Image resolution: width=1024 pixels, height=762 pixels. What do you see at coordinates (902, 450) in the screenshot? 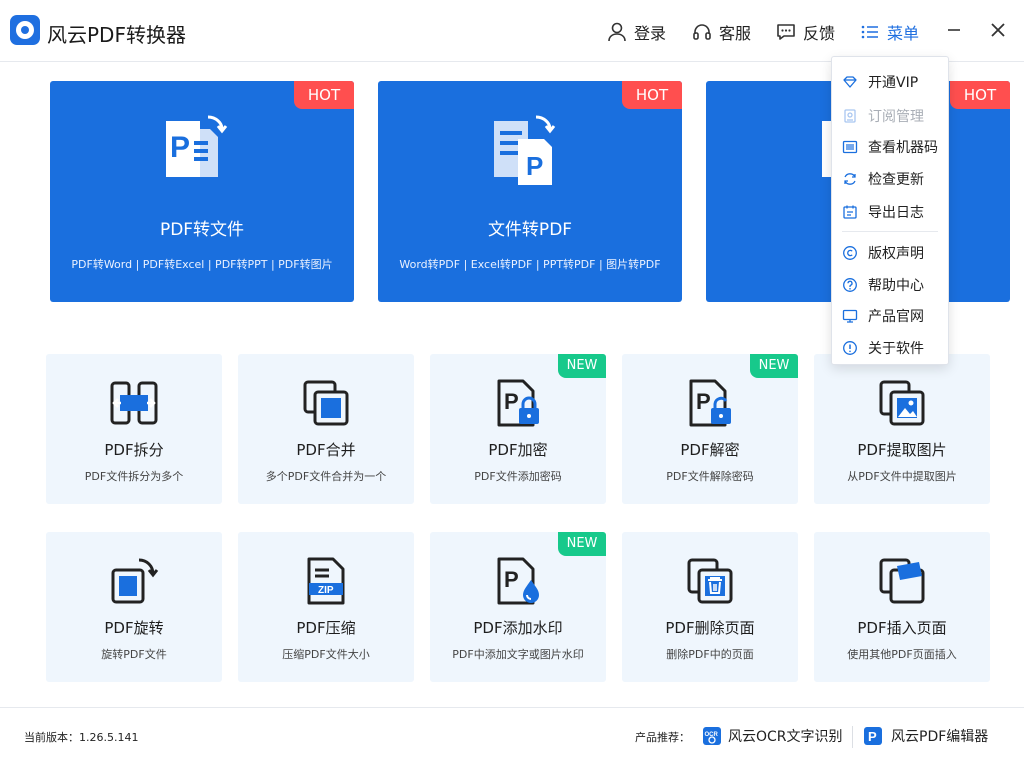
I see `tool-title: PDF提取图片` at bounding box center [902, 450].